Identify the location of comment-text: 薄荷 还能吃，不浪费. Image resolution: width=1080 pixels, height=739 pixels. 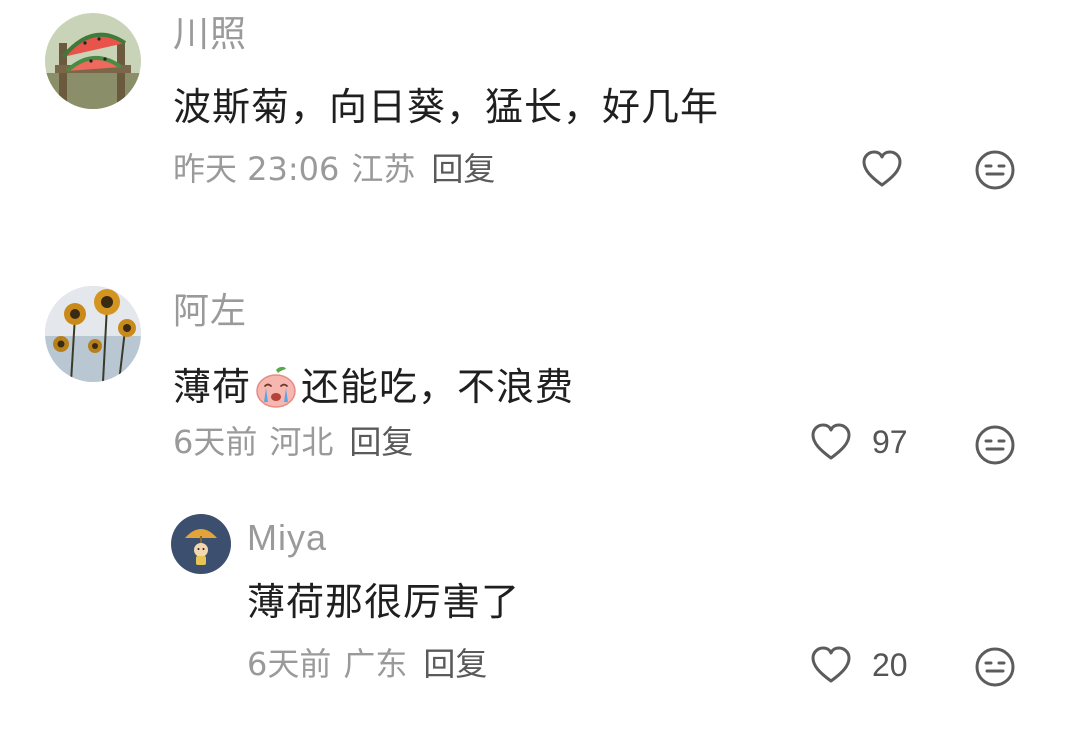
(373, 387).